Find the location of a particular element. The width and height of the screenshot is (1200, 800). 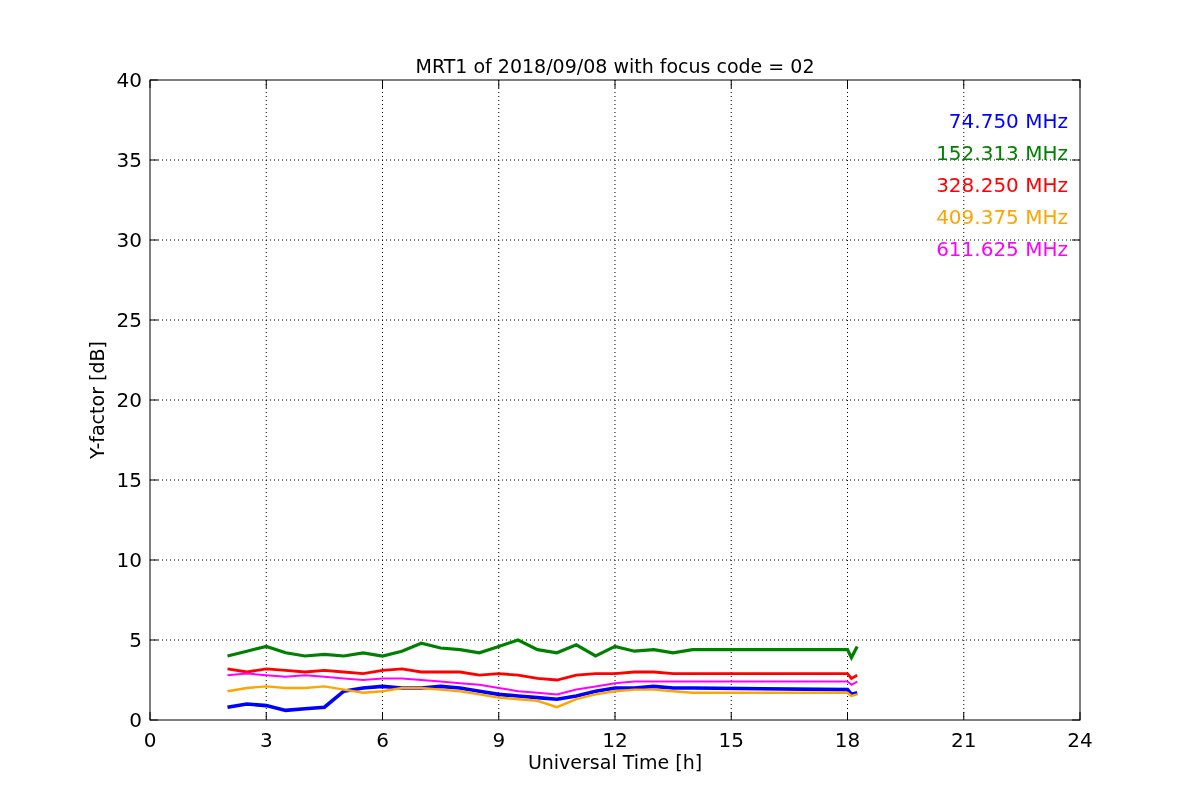

legend-label: 328.250 MHz is located at coordinates (1002, 185).